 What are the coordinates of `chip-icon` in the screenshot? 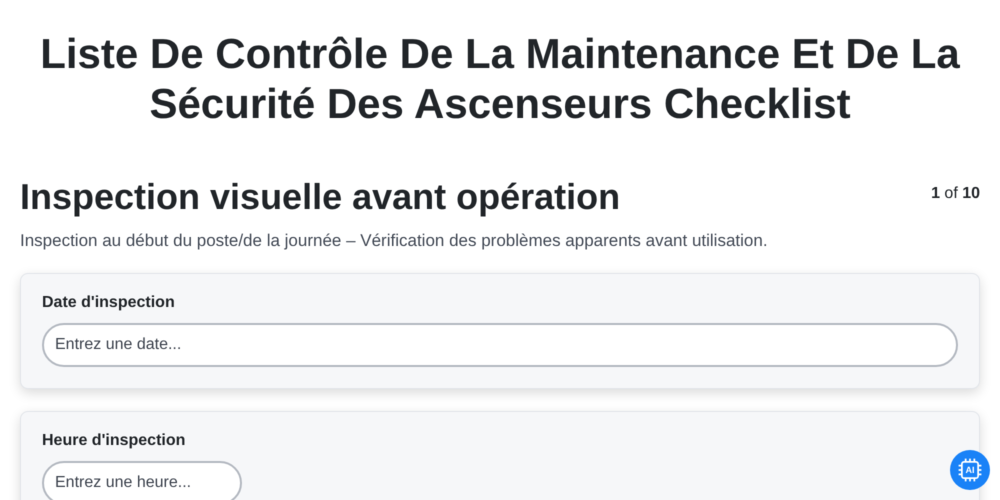 It's located at (970, 470).